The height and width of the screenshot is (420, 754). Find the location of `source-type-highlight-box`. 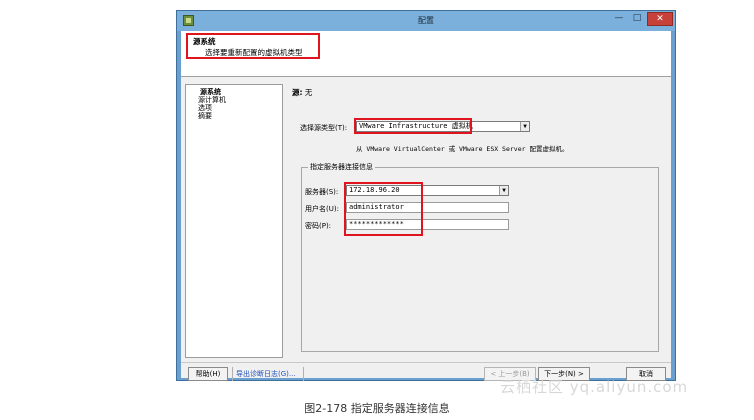

source-type-highlight-box is located at coordinates (413, 126).